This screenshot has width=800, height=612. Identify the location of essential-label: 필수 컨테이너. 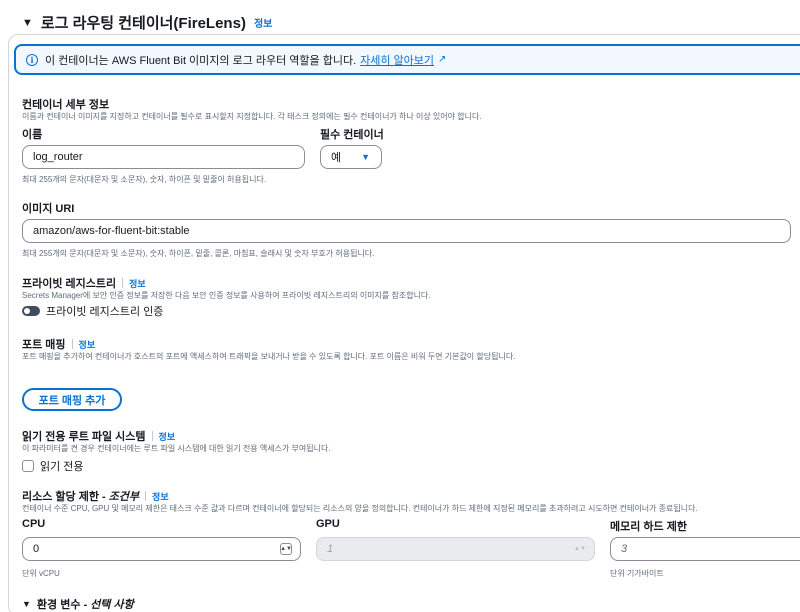
(352, 135).